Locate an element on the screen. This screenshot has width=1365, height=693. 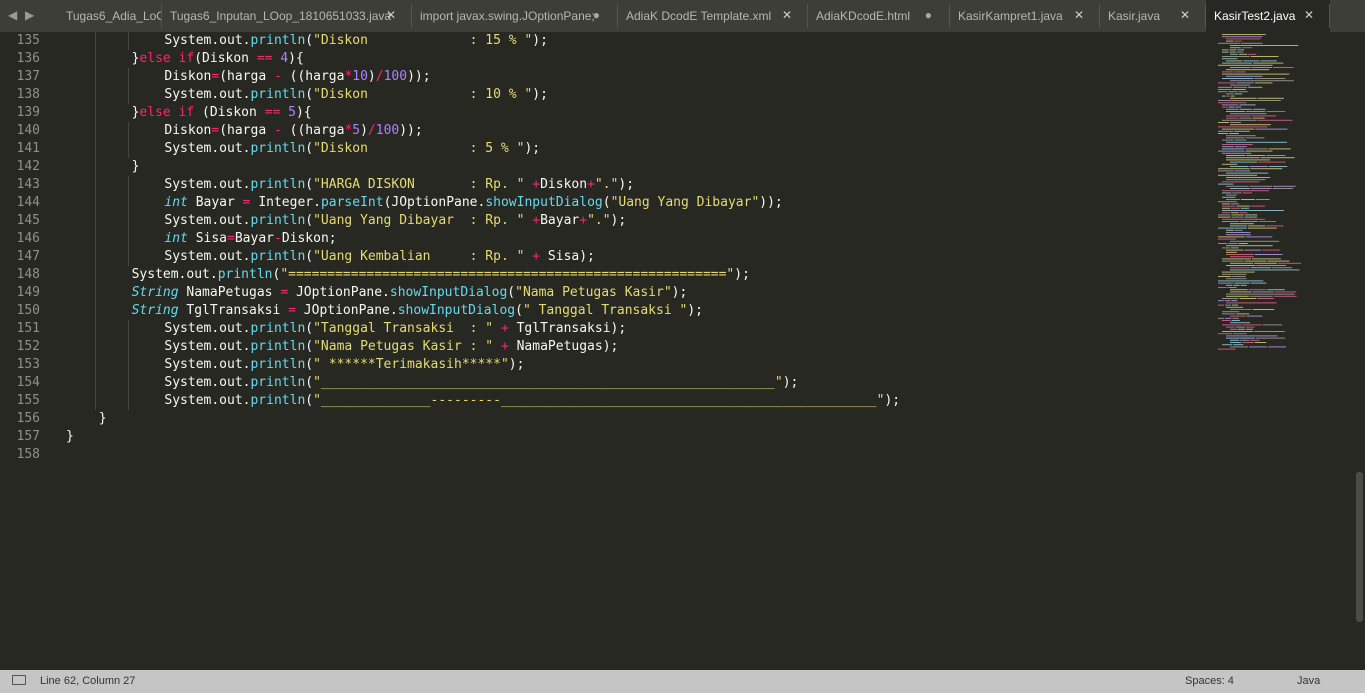
vertical-scrollbar is located at coordinates (1359, 351).